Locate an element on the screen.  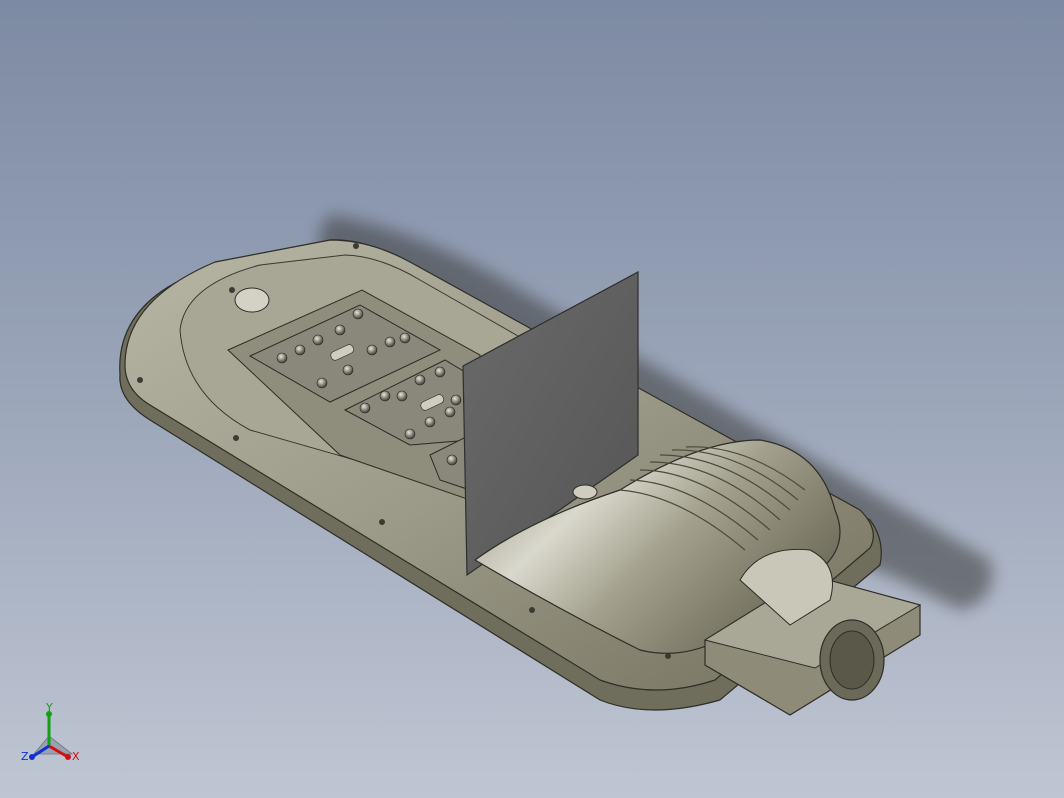
pole-socket-inner is located at coordinates (852, 660).